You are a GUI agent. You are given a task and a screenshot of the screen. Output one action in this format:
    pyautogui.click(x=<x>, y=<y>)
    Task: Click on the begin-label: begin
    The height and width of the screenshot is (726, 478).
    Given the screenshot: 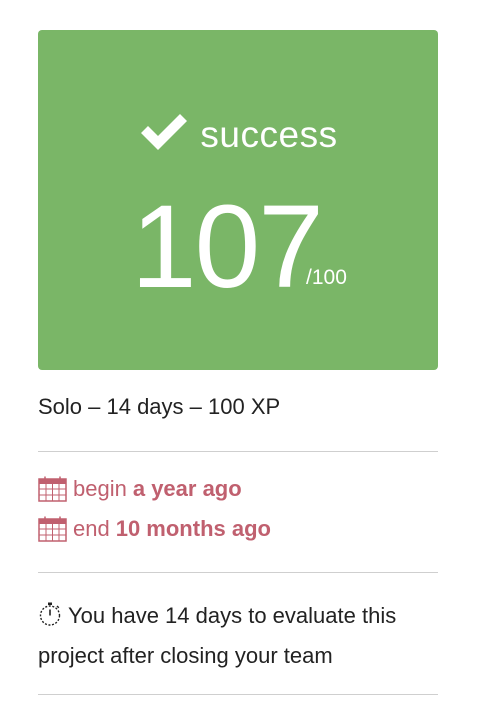 What is the action you would take?
    pyautogui.click(x=100, y=488)
    